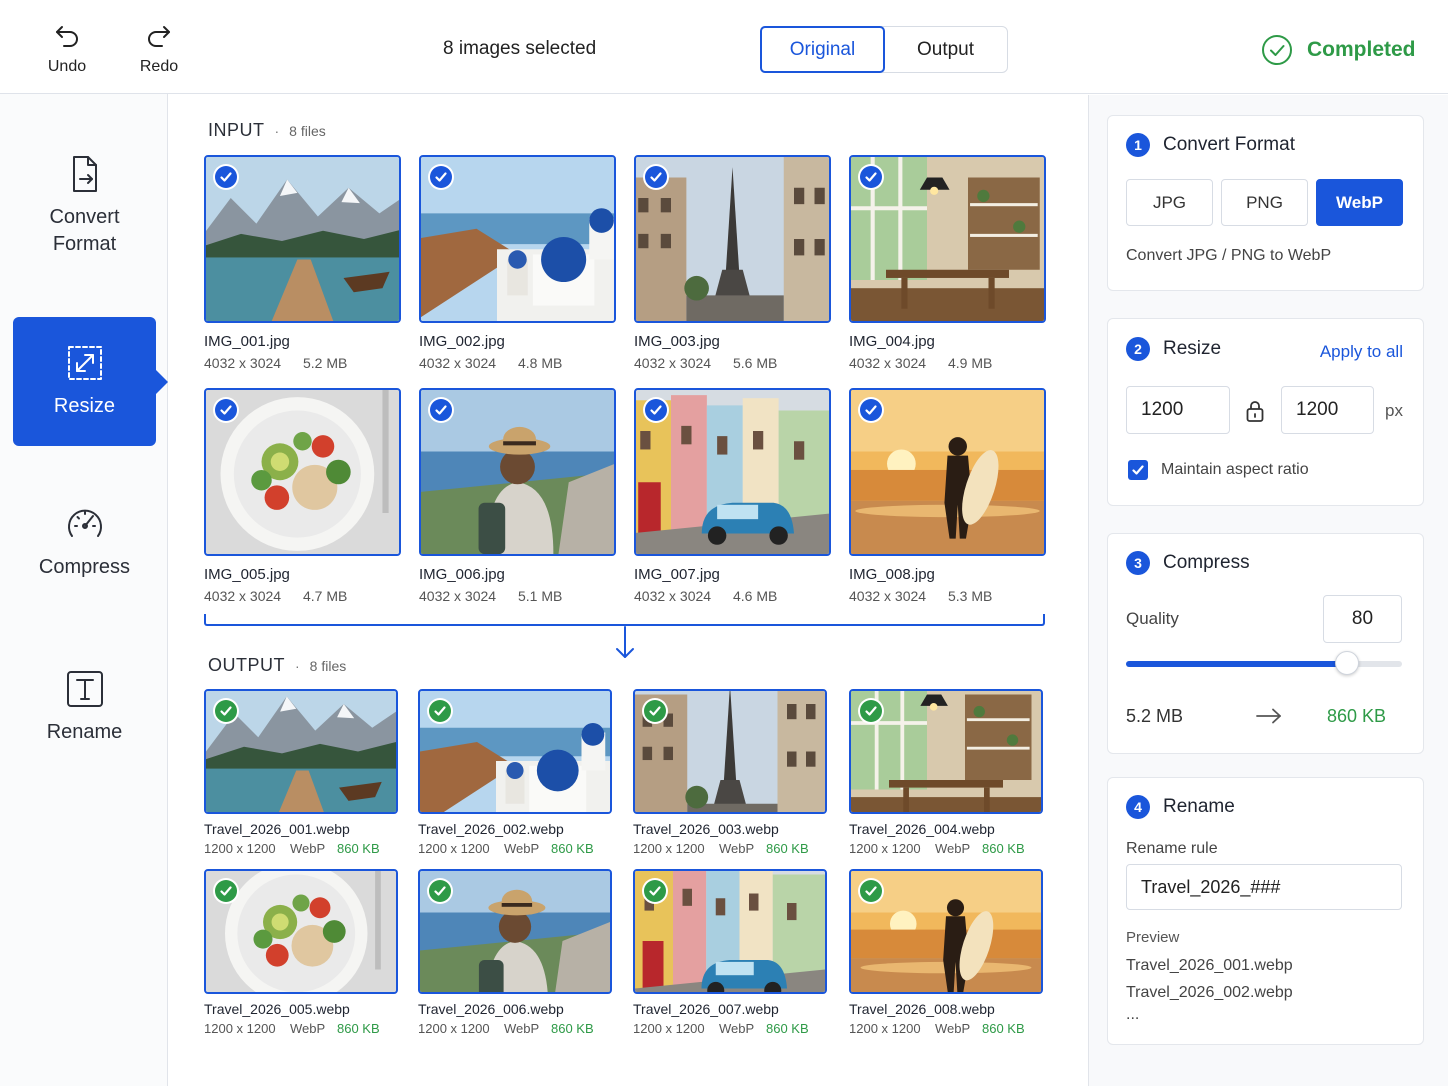  Describe the element at coordinates (325, 363) in the screenshot. I see `file-size: 5.2 MB` at that location.